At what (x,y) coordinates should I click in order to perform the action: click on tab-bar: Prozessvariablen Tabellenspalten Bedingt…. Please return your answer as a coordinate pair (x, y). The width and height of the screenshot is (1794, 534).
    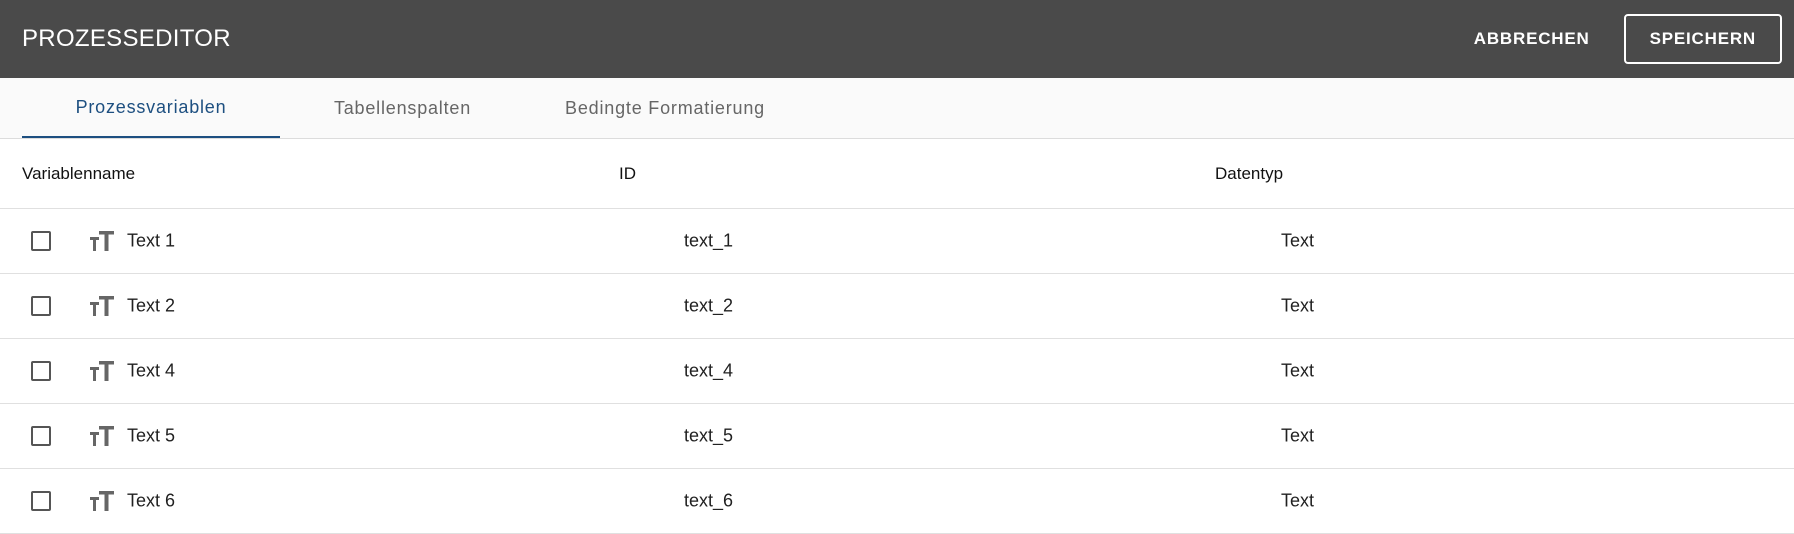
    Looking at the image, I should click on (897, 108).